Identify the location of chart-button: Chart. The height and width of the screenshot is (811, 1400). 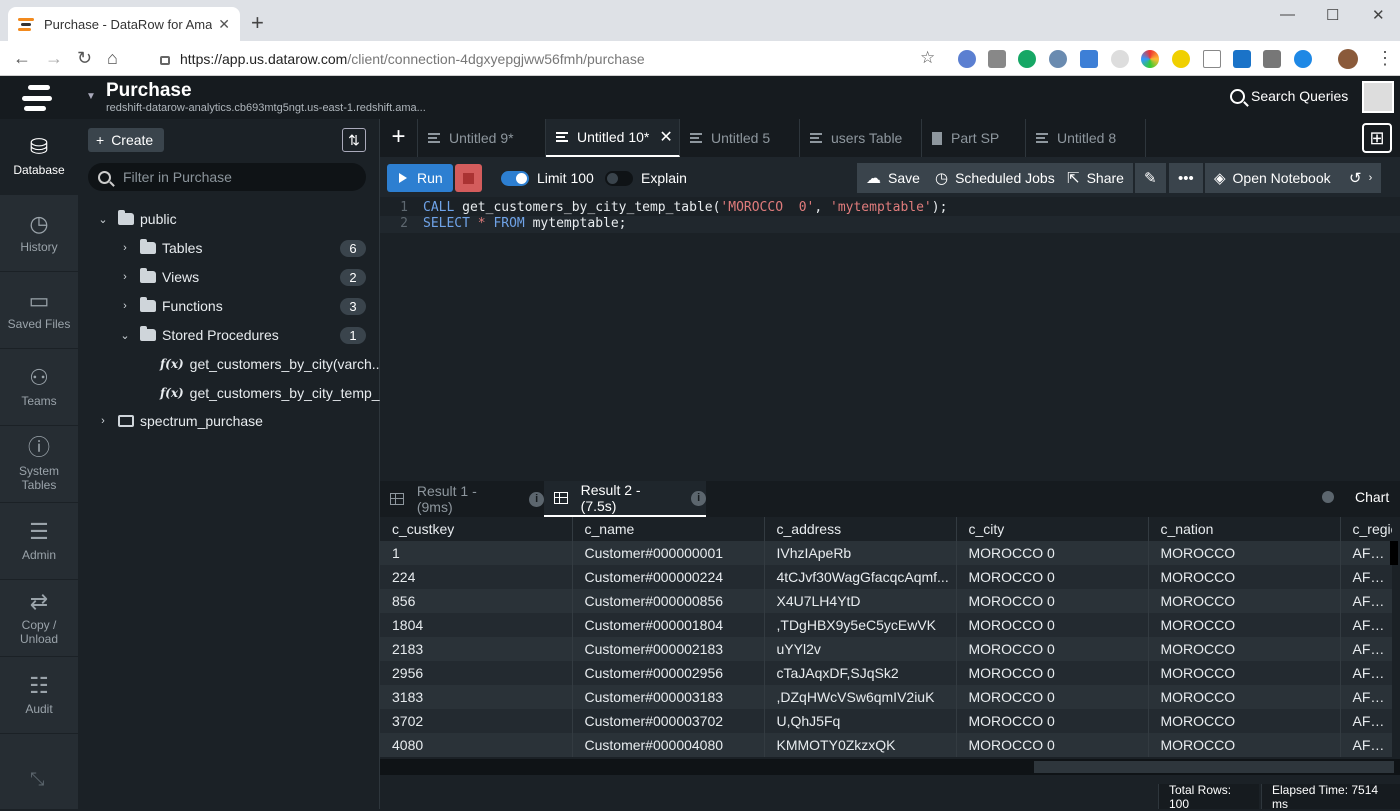
(1372, 497).